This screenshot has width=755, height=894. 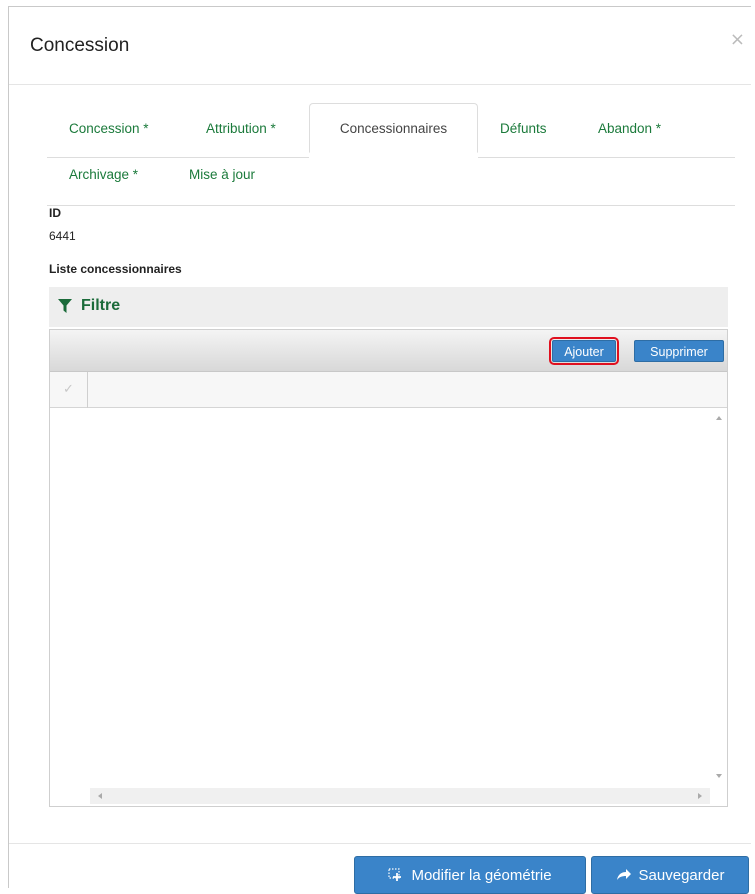 What do you see at coordinates (624, 875) in the screenshot?
I see `arrow-right-icon` at bounding box center [624, 875].